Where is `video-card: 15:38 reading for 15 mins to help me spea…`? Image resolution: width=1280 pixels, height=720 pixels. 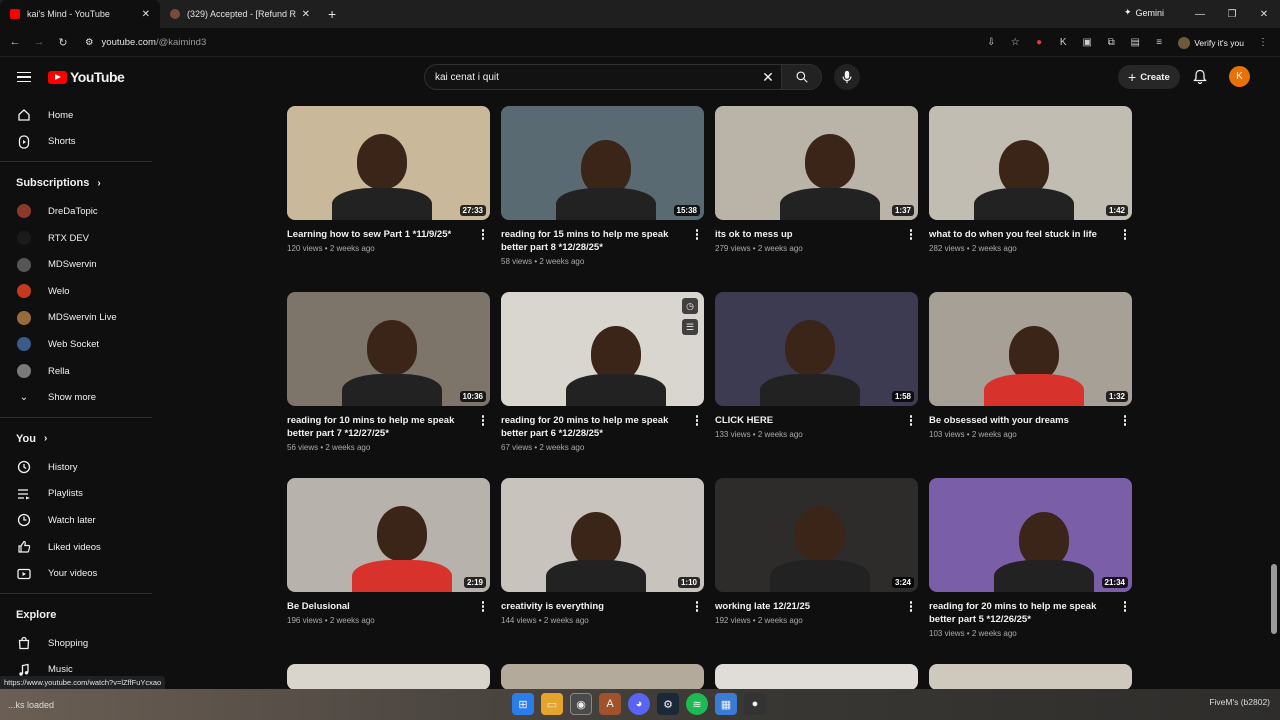 video-card: 15:38 reading for 15 mins to help me spea… is located at coordinates (602, 186).